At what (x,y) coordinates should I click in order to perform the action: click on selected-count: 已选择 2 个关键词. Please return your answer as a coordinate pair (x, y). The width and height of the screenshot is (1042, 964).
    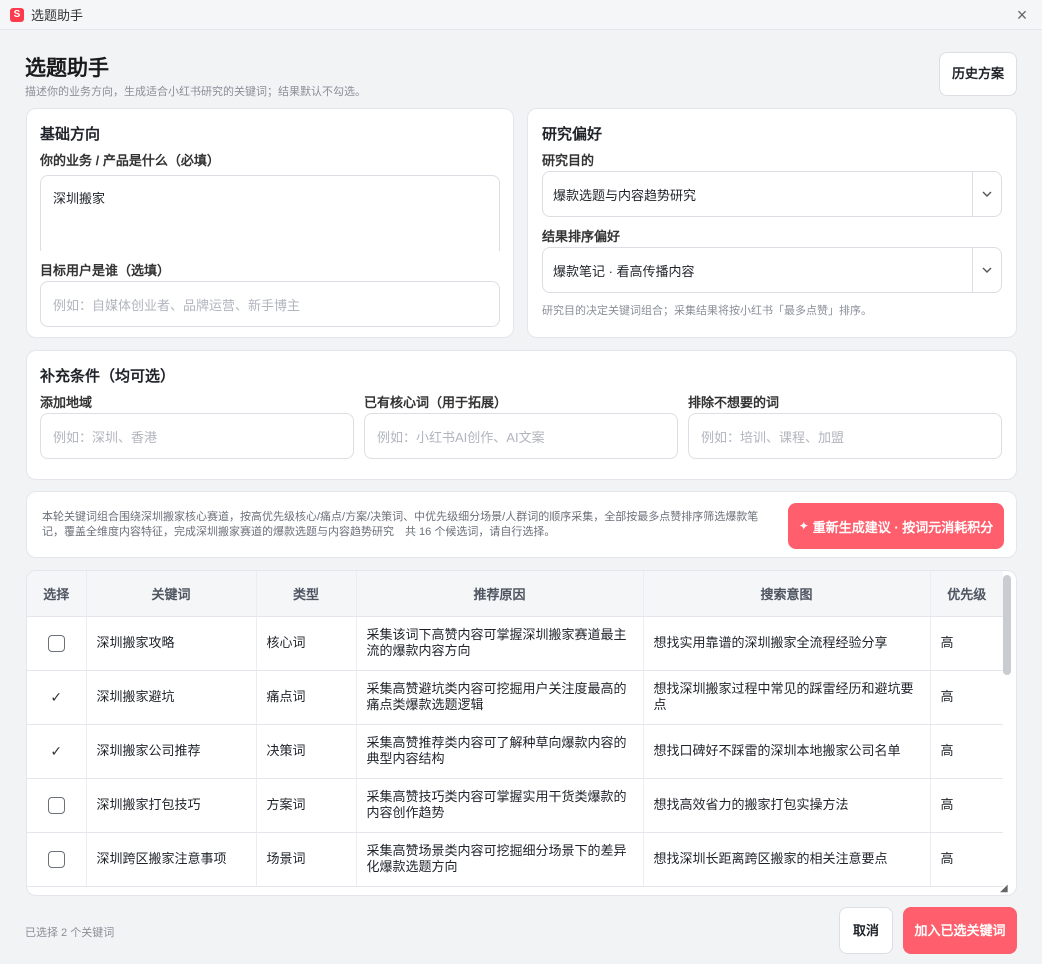
    Looking at the image, I should click on (70, 933).